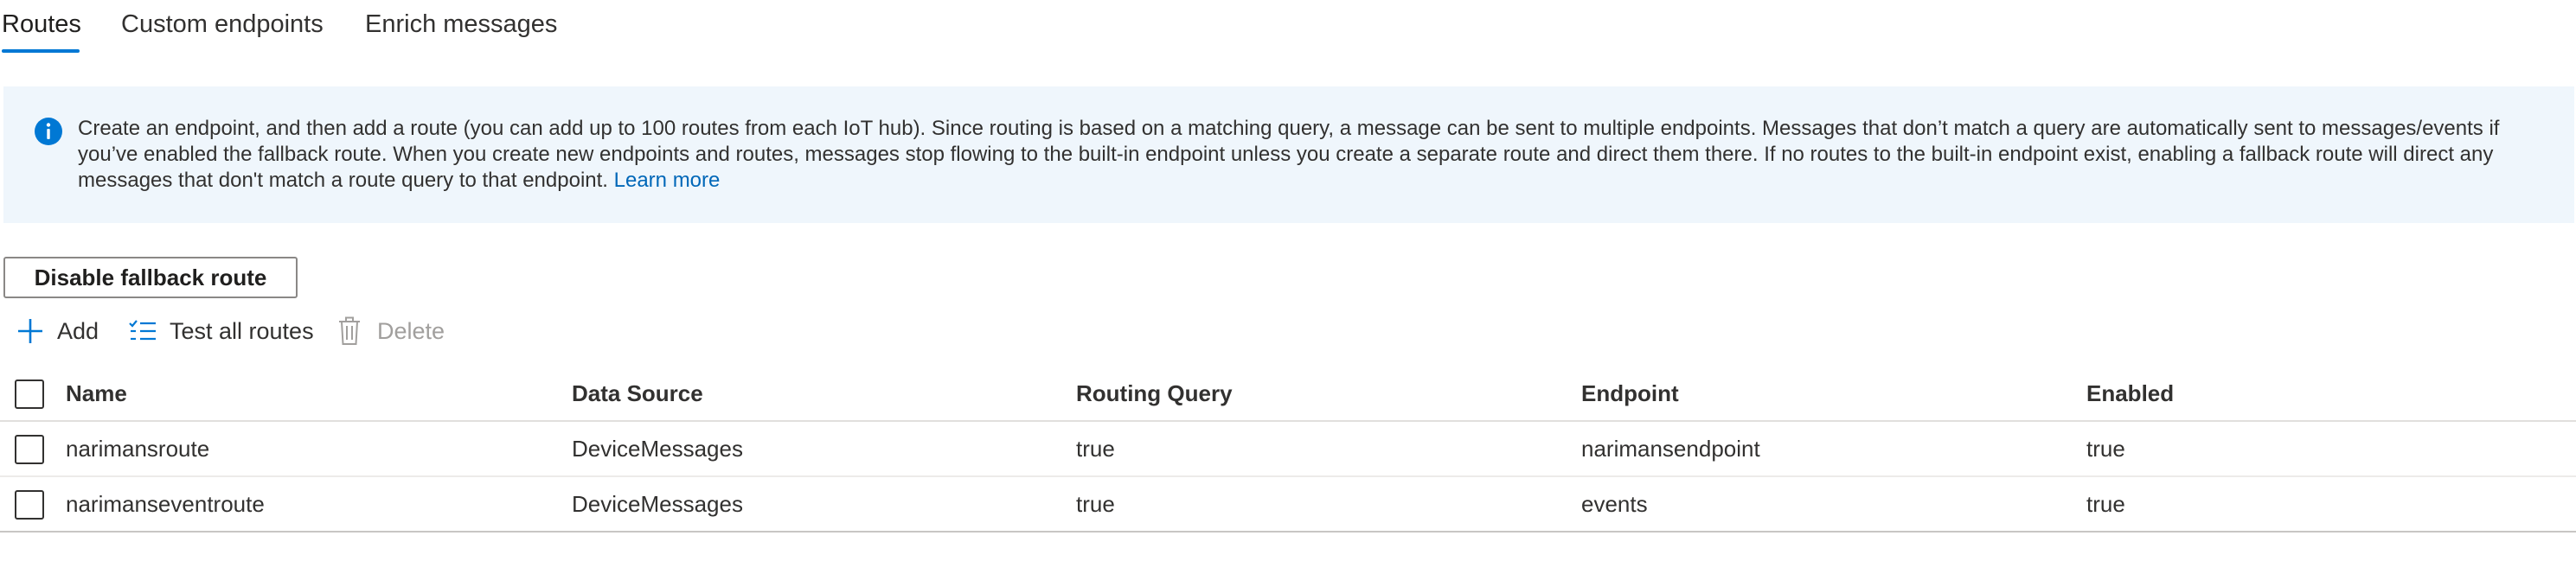  Describe the element at coordinates (78, 330) in the screenshot. I see `add-label: Add` at that location.